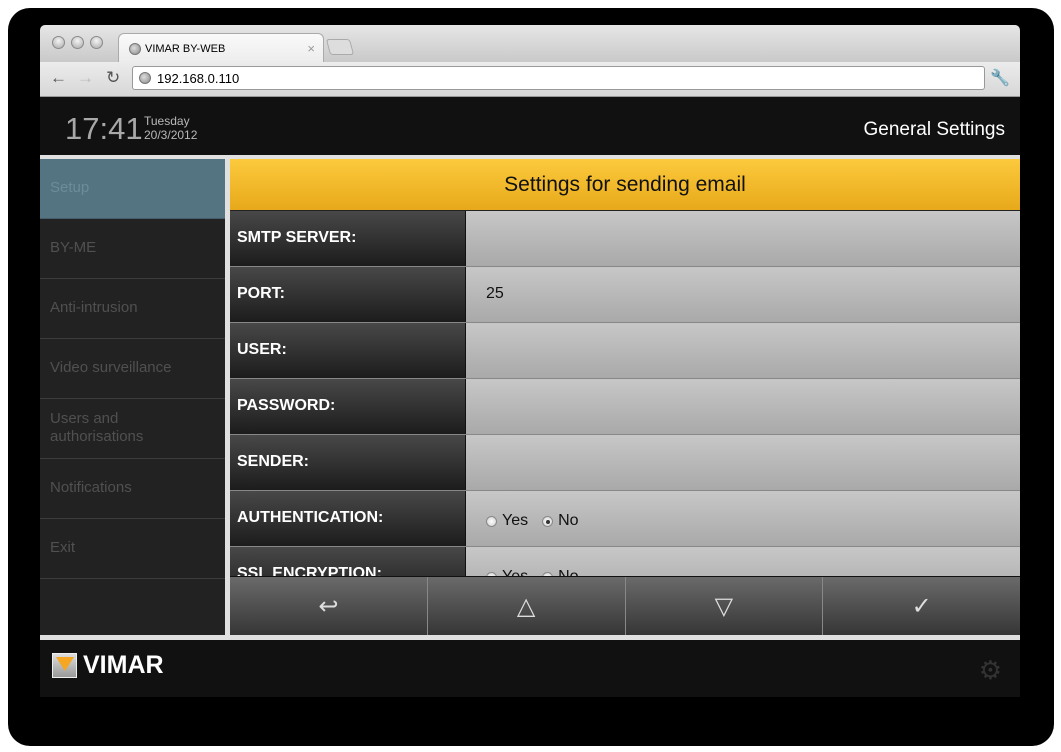 The height and width of the screenshot is (752, 1061). Describe the element at coordinates (171, 135) in the screenshot. I see `date: 20/3/2012` at that location.